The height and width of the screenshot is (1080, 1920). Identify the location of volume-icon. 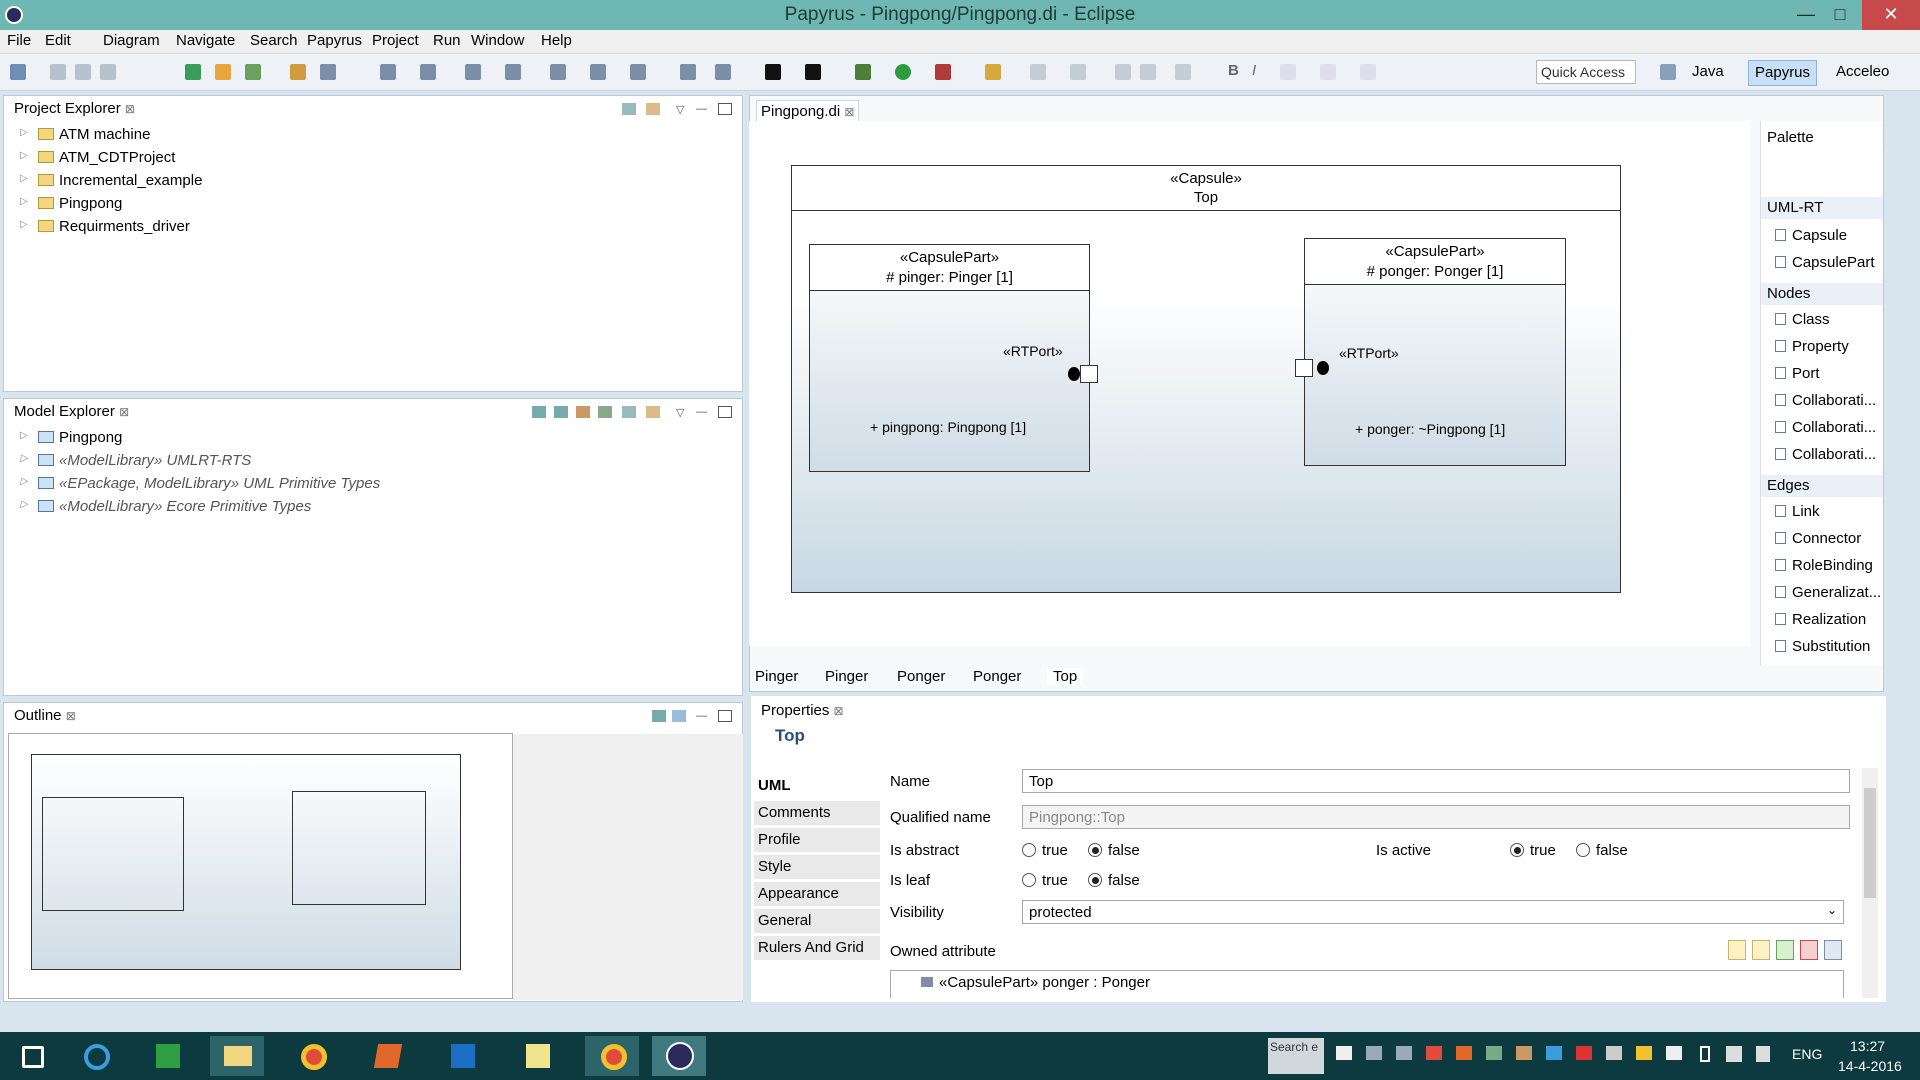
(1763, 1054).